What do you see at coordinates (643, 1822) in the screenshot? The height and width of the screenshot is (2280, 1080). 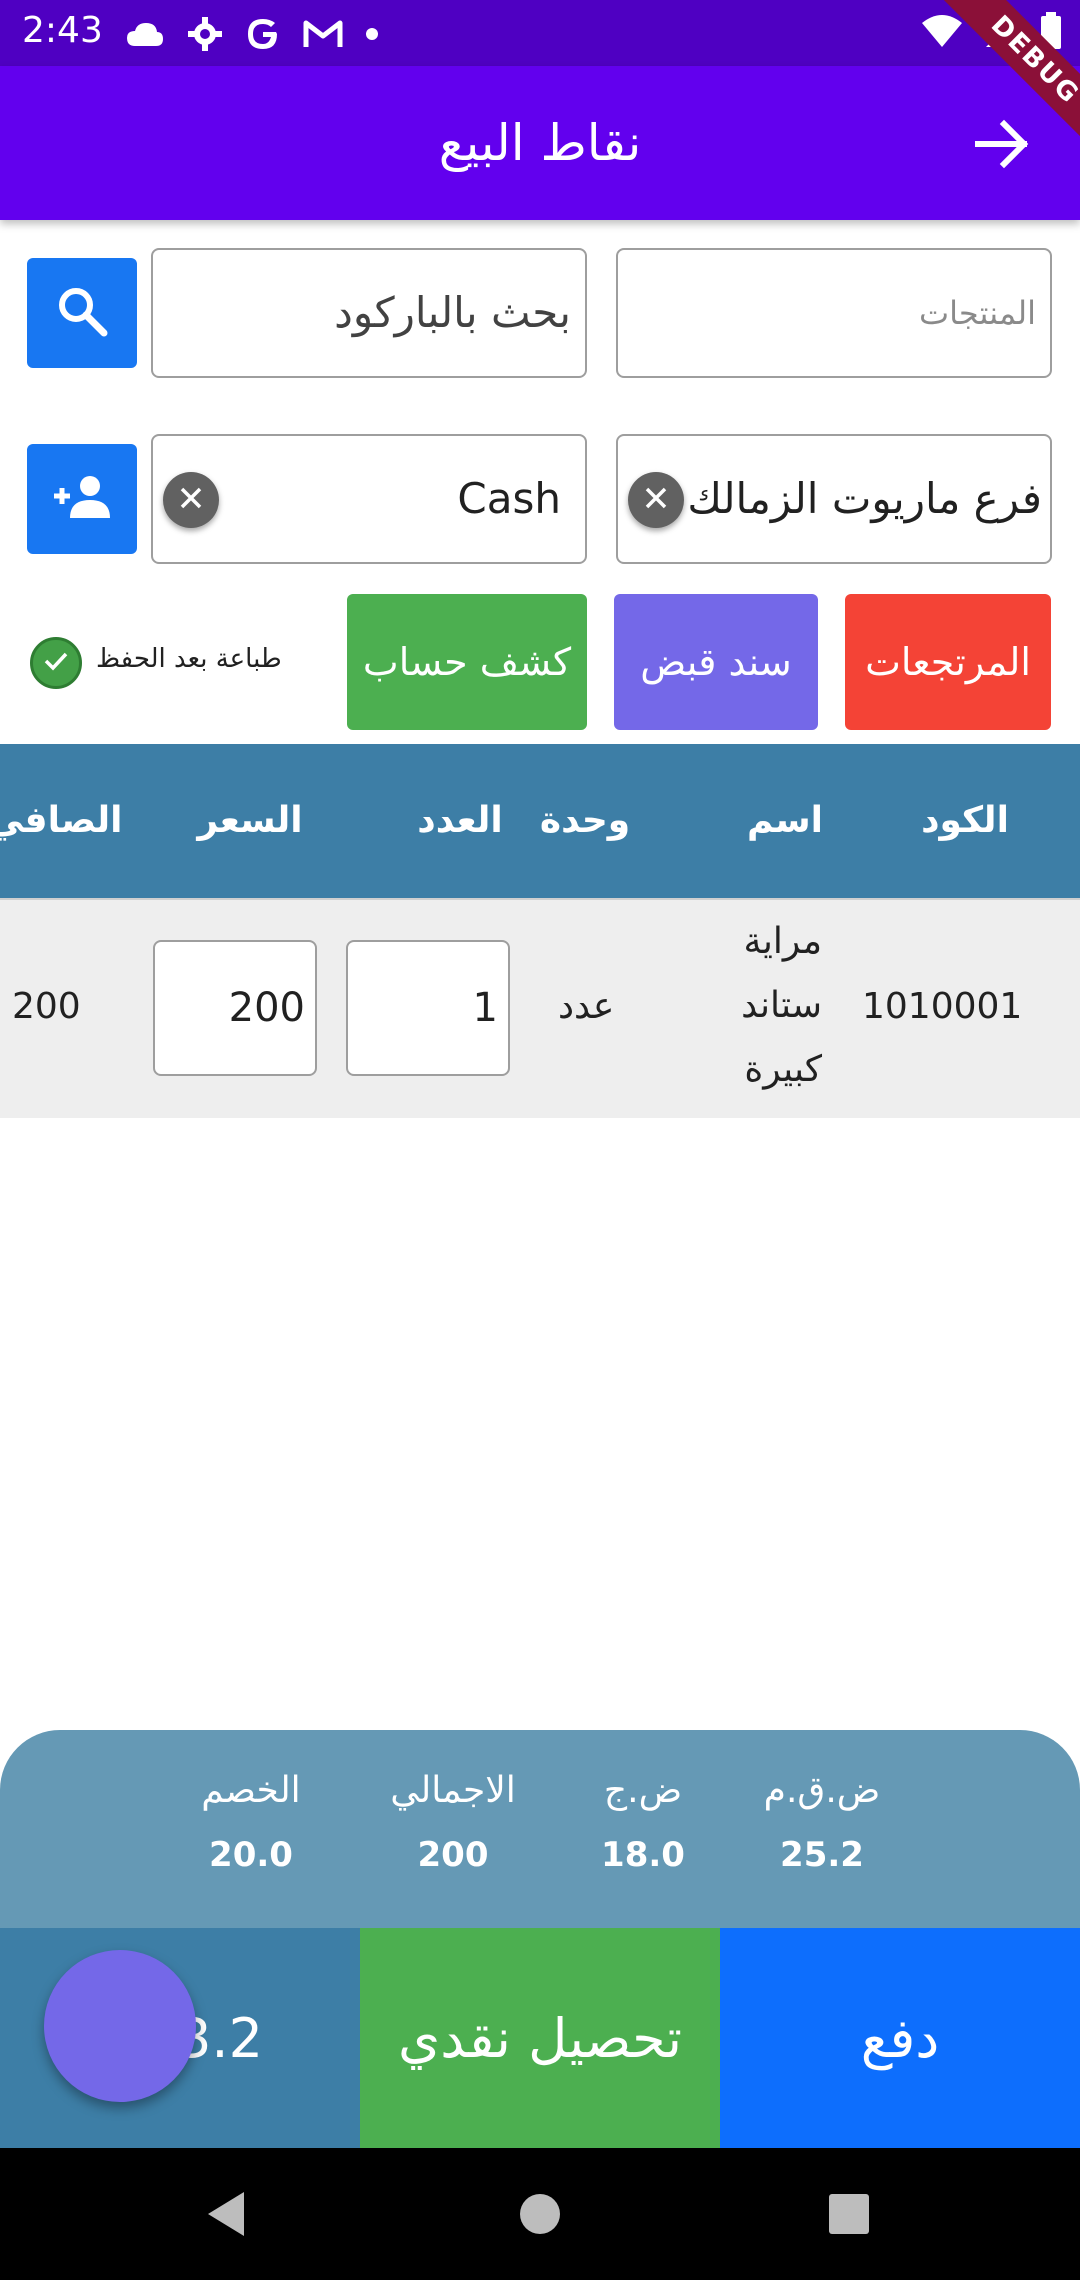 I see `summary-tax: ض.ج 18.0` at bounding box center [643, 1822].